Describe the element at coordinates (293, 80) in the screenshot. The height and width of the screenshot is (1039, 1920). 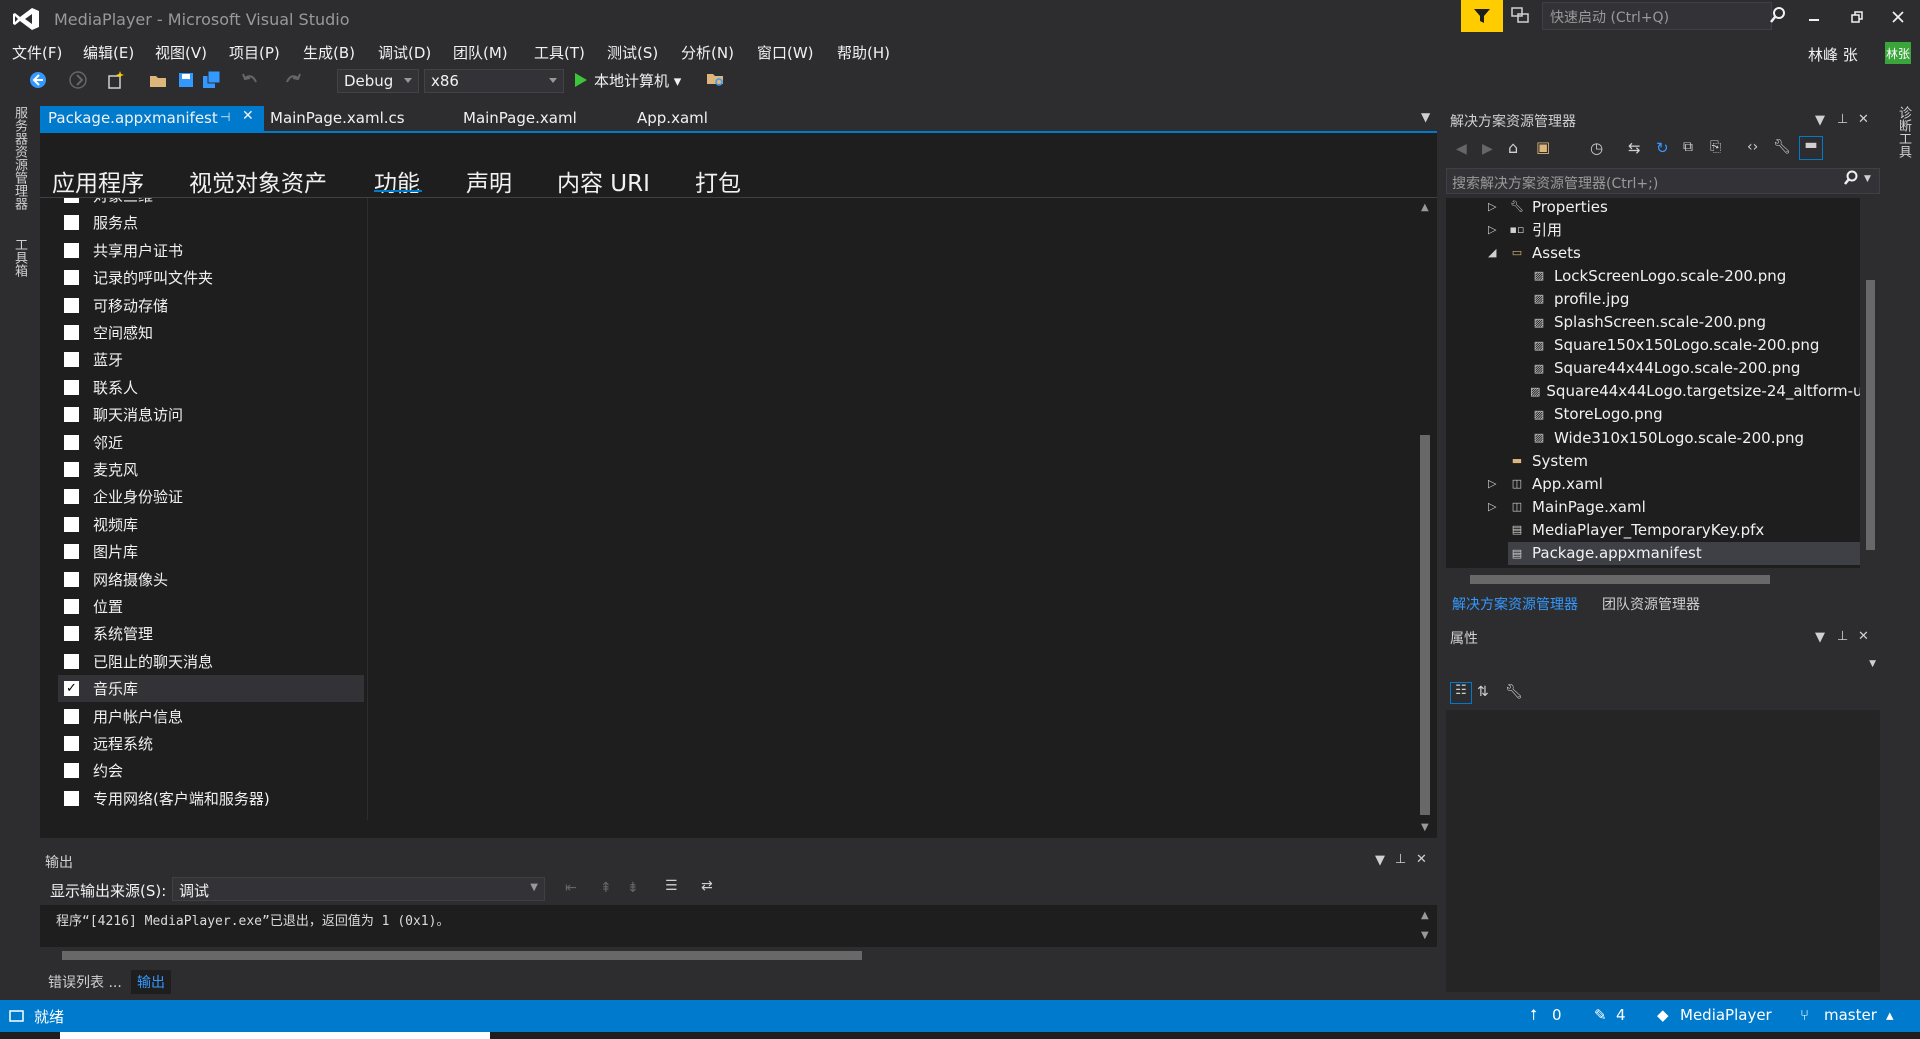
I see `redo-icon` at that location.